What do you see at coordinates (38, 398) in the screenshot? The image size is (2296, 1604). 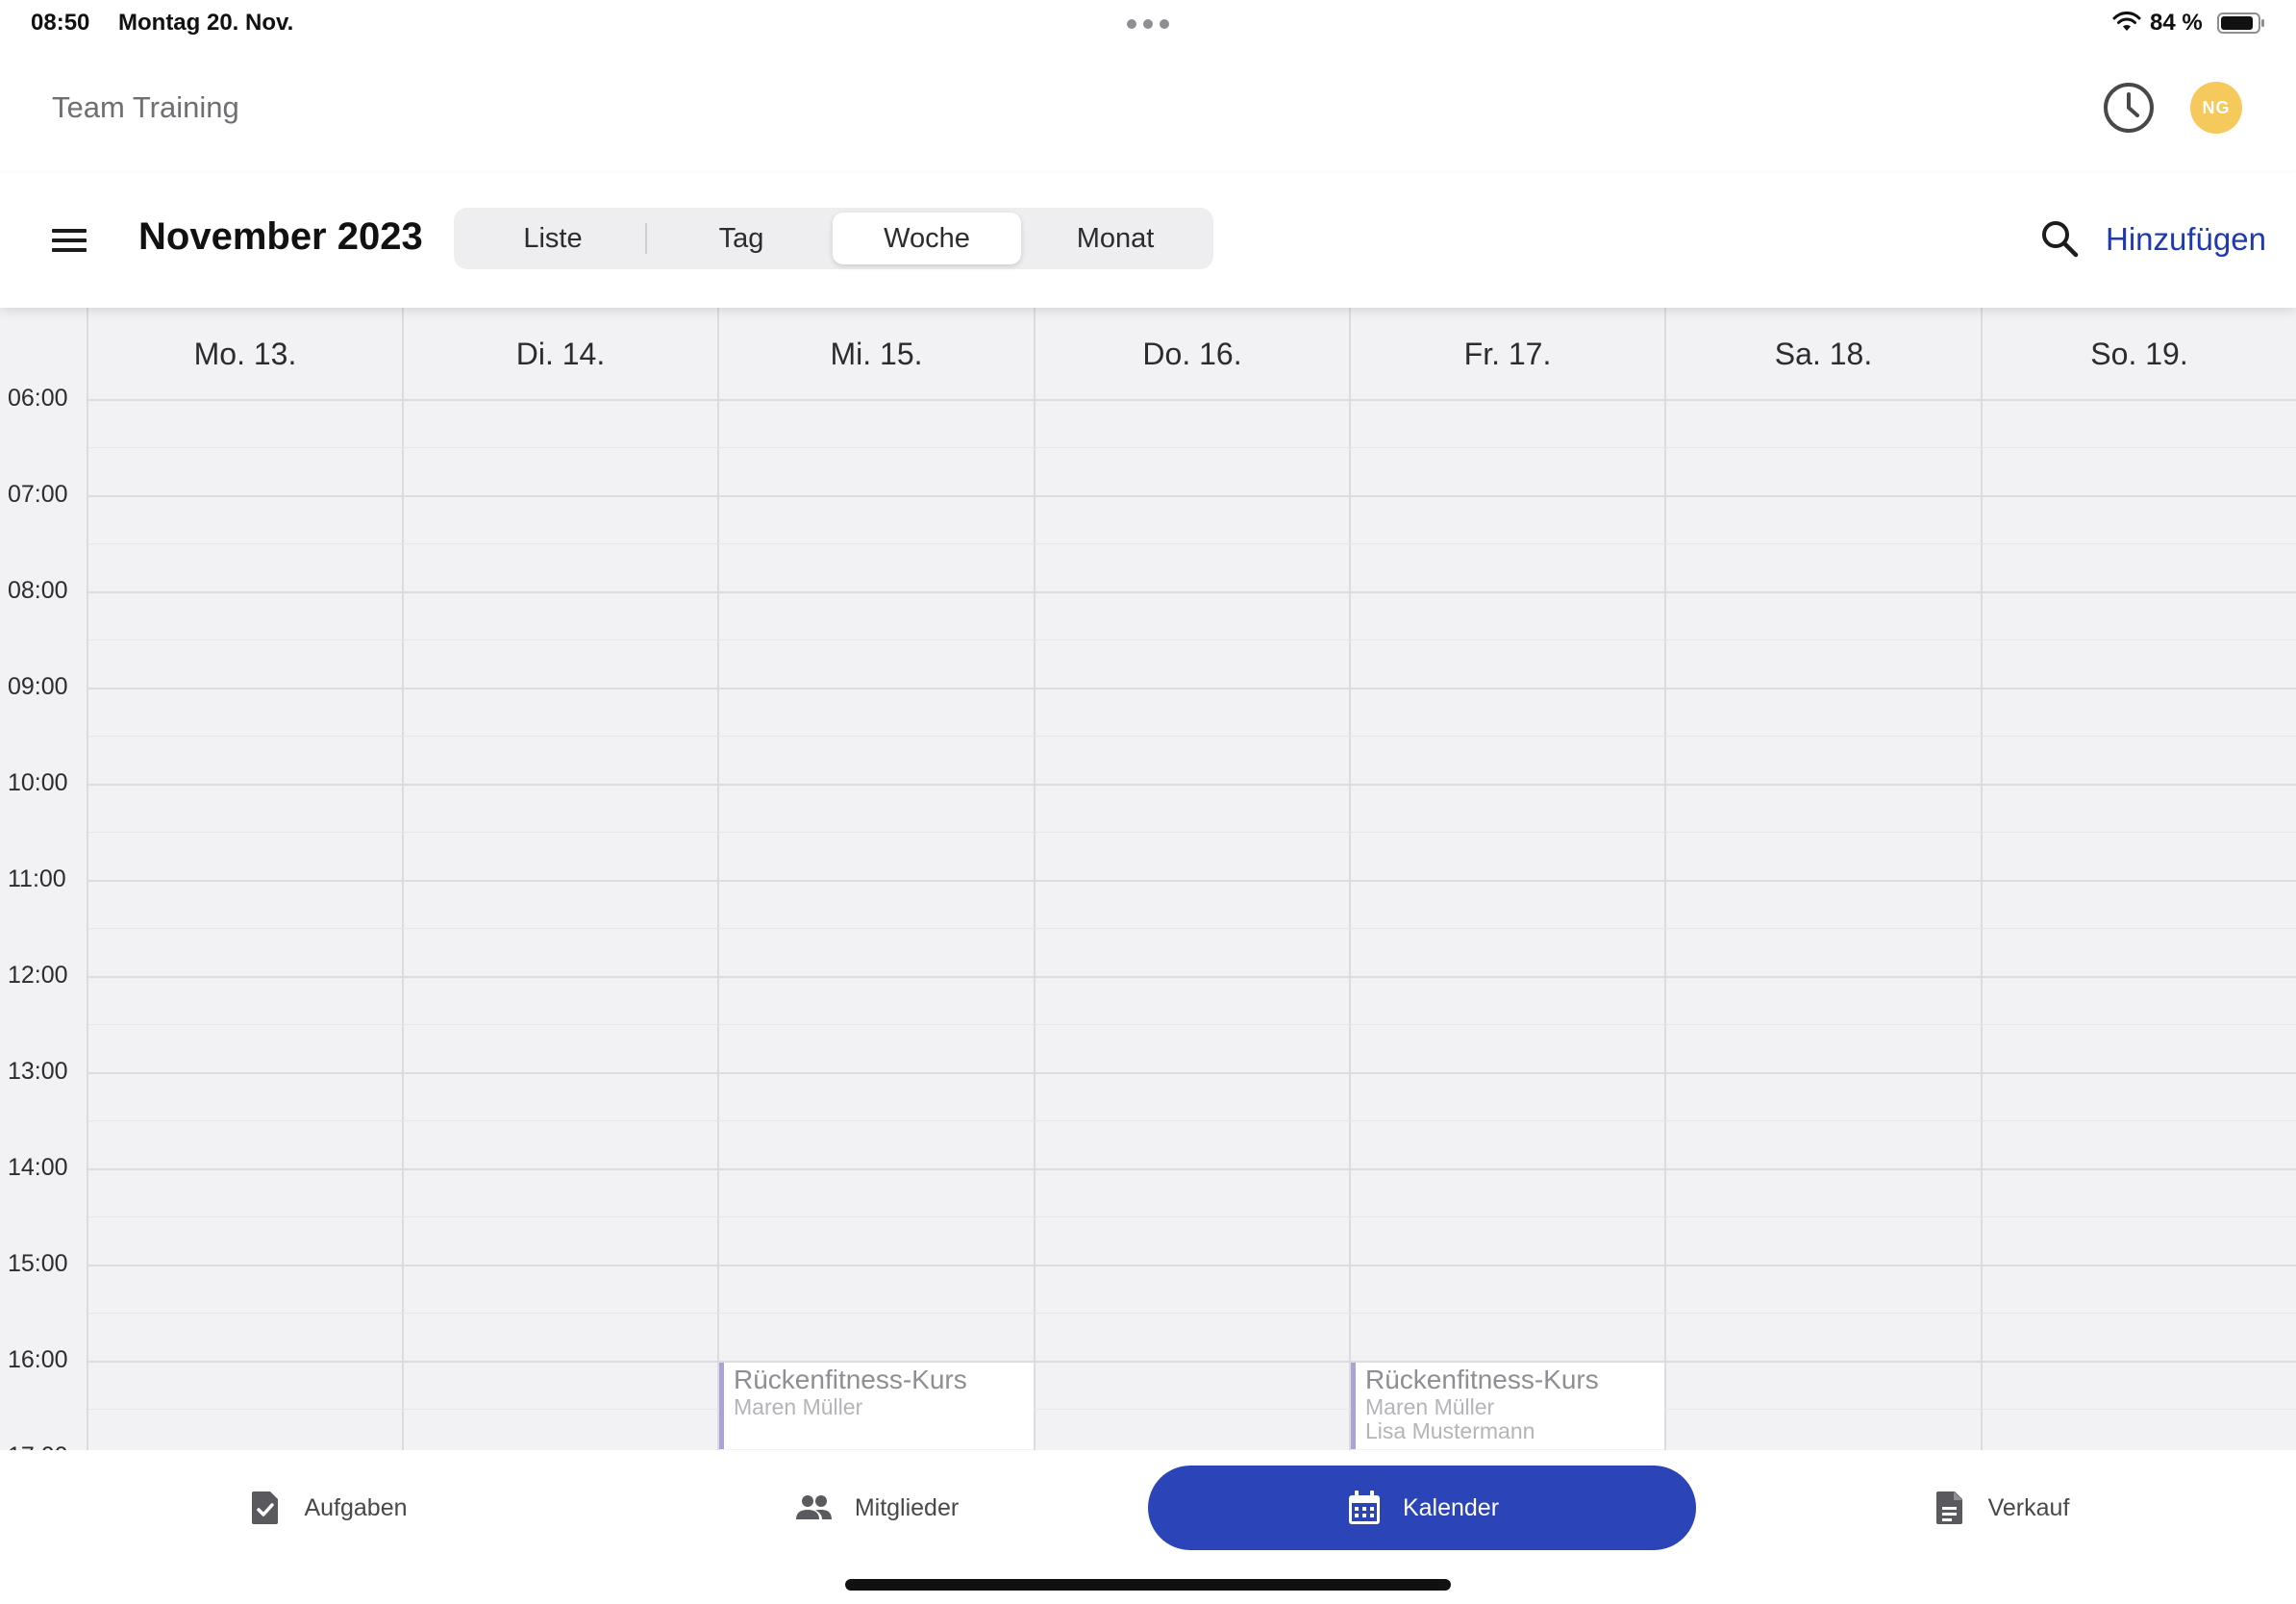 I see `hour-label: 06:00` at bounding box center [38, 398].